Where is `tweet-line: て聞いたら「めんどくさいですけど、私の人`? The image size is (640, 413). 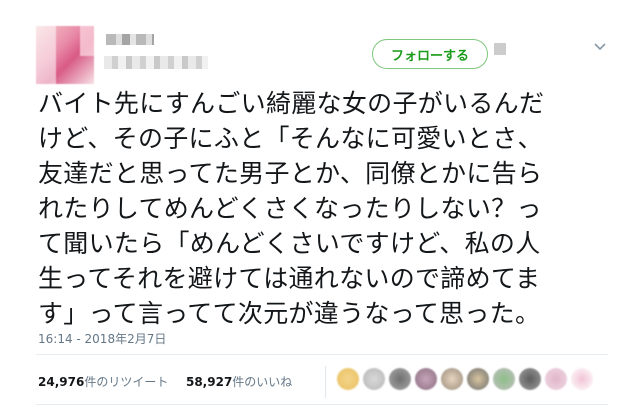
tweet-line: て聞いたら「めんどくさいですけど、私の人 is located at coordinates (289, 243).